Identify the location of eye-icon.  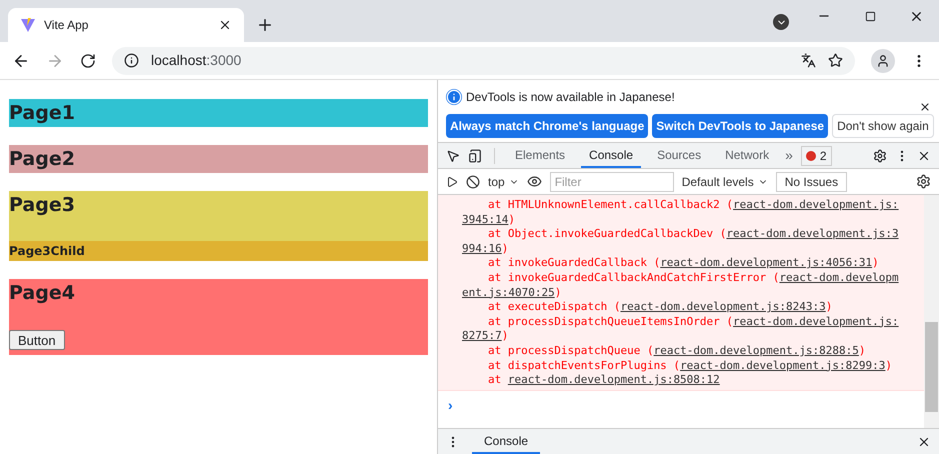
(534, 181).